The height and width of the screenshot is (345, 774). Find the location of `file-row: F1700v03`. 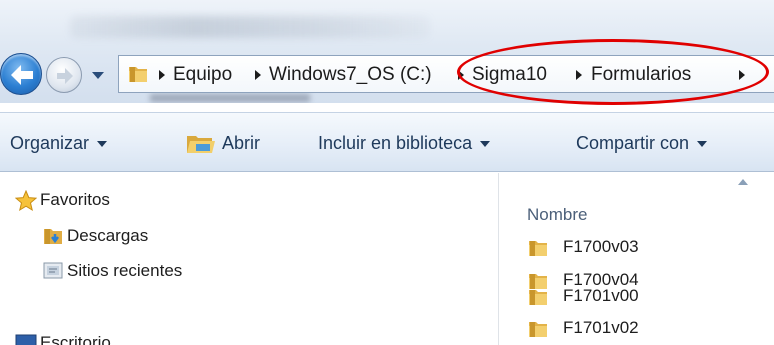

file-row: F1700v03 is located at coordinates (627, 249).